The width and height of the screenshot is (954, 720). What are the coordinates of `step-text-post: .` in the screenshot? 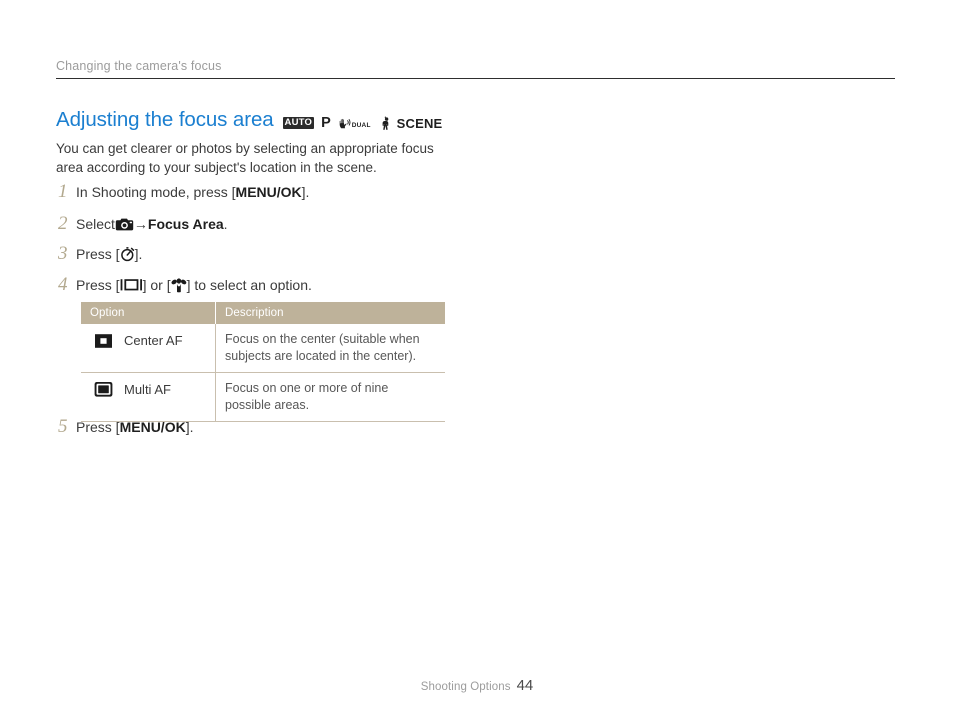 It's located at (225, 224).